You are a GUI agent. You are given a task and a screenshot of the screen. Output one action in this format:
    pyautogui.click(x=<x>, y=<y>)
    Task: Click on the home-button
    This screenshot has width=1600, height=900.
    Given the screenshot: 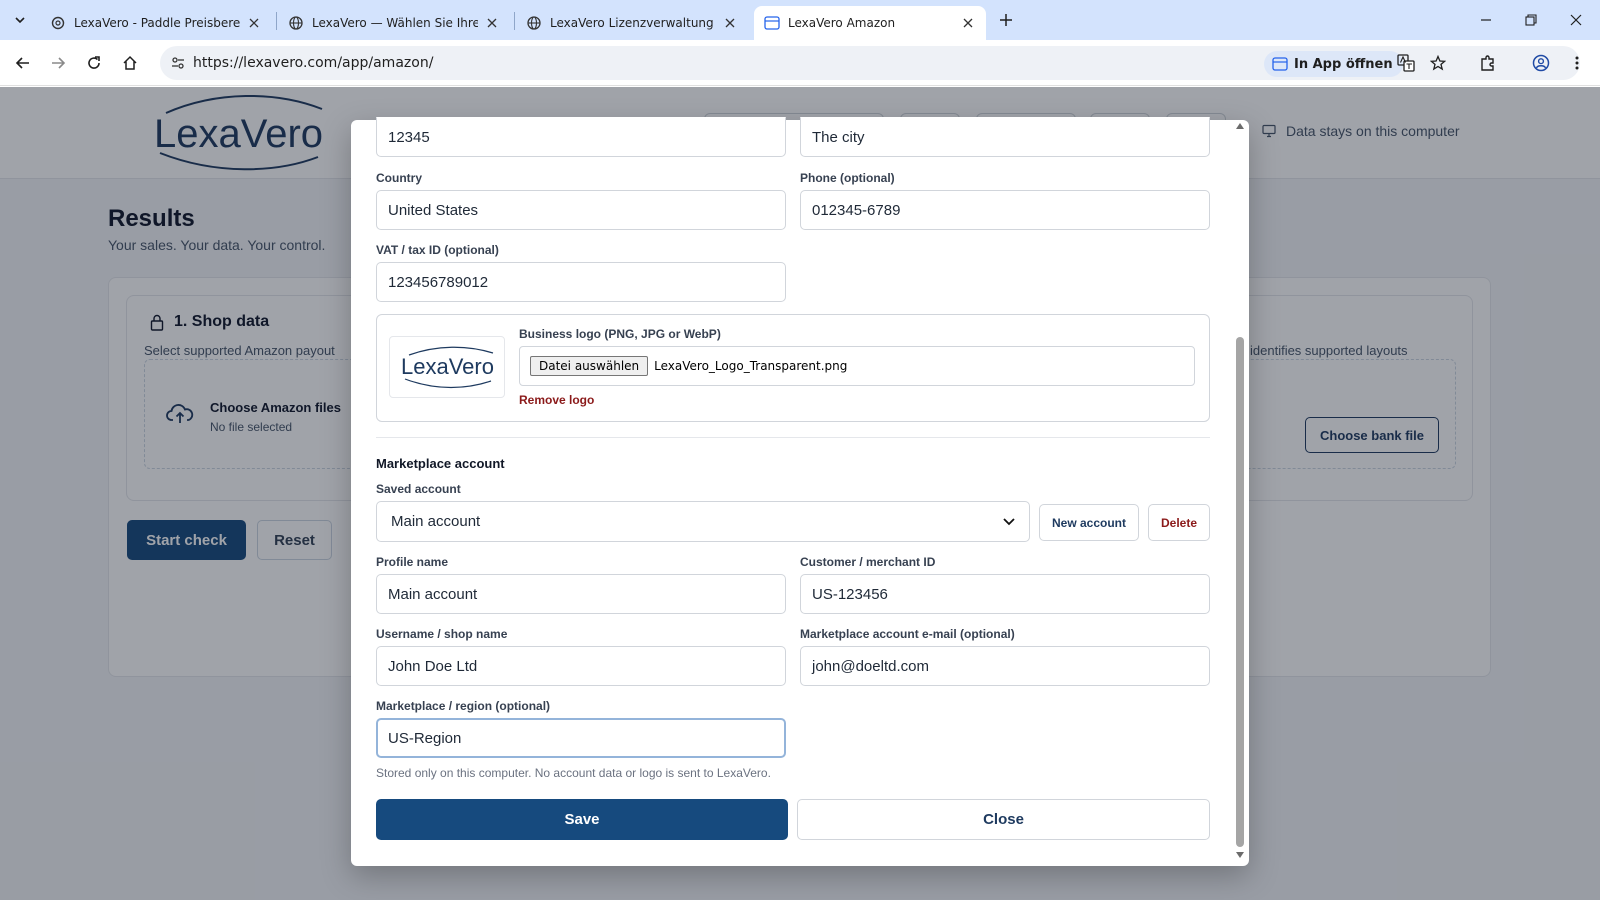 What is the action you would take?
    pyautogui.click(x=130, y=63)
    